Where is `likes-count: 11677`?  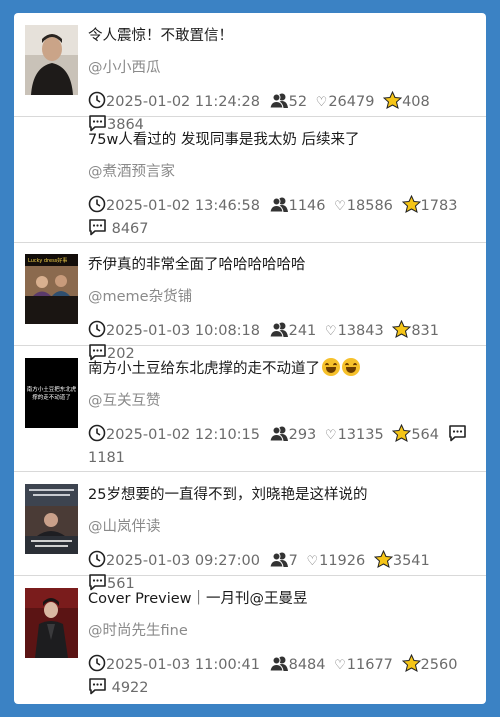
likes-count: 11677 is located at coordinates (369, 665).